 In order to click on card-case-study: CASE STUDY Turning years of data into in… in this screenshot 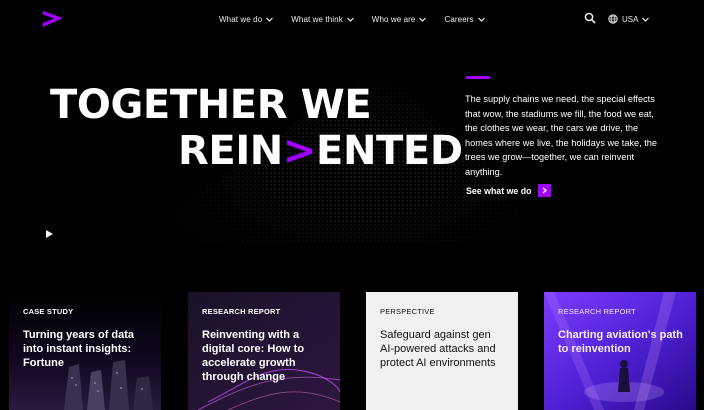, I will do `click(85, 351)`.